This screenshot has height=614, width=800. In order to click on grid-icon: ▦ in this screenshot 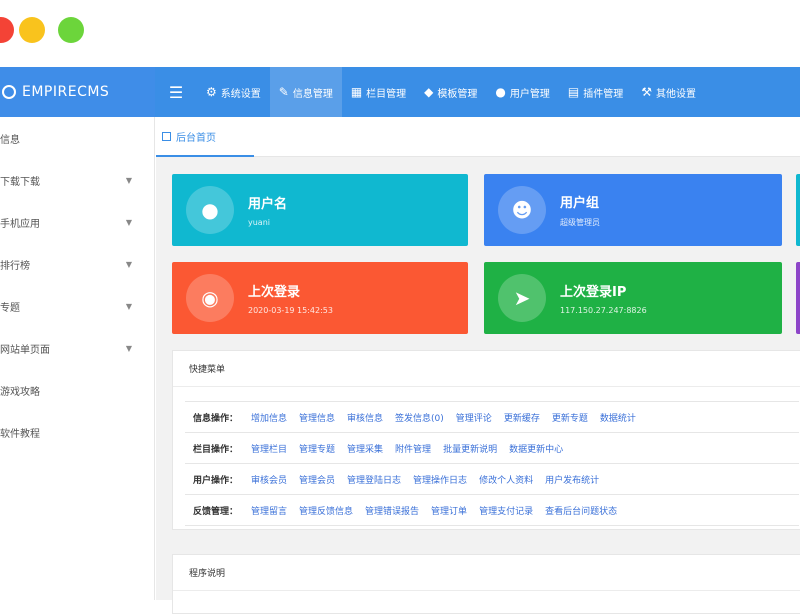, I will do `click(356, 92)`.